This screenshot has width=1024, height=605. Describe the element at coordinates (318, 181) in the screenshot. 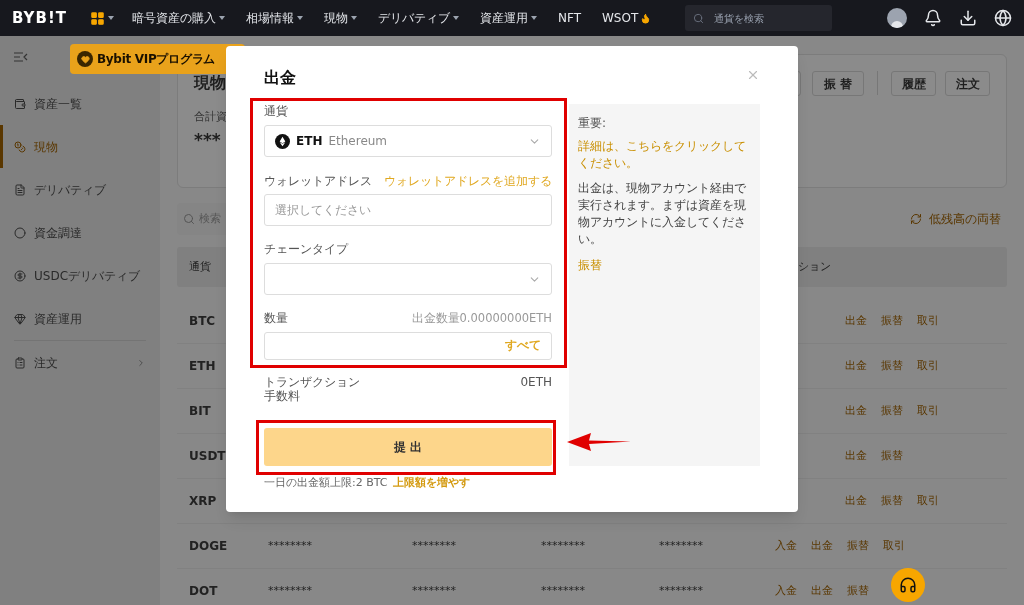

I see `field-label: ウォレットアドレス` at that location.